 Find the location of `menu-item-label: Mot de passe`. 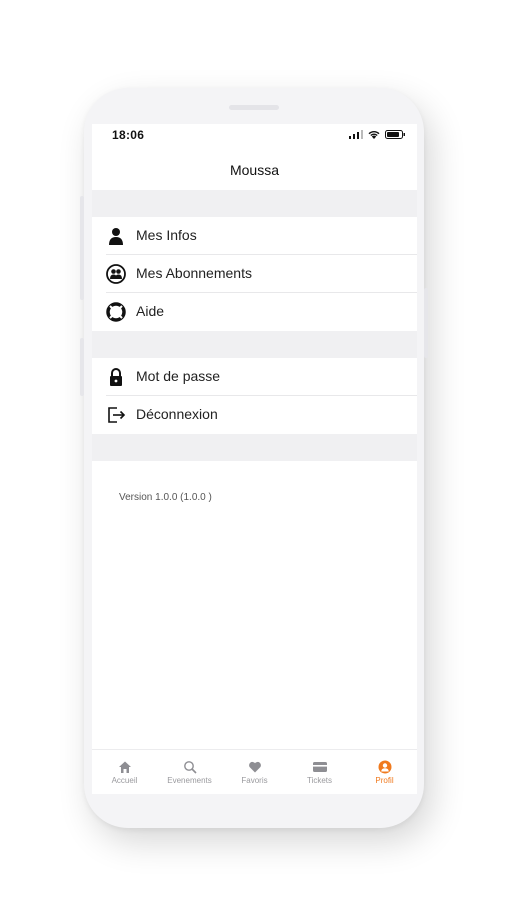

menu-item-label: Mot de passe is located at coordinates (178, 376).